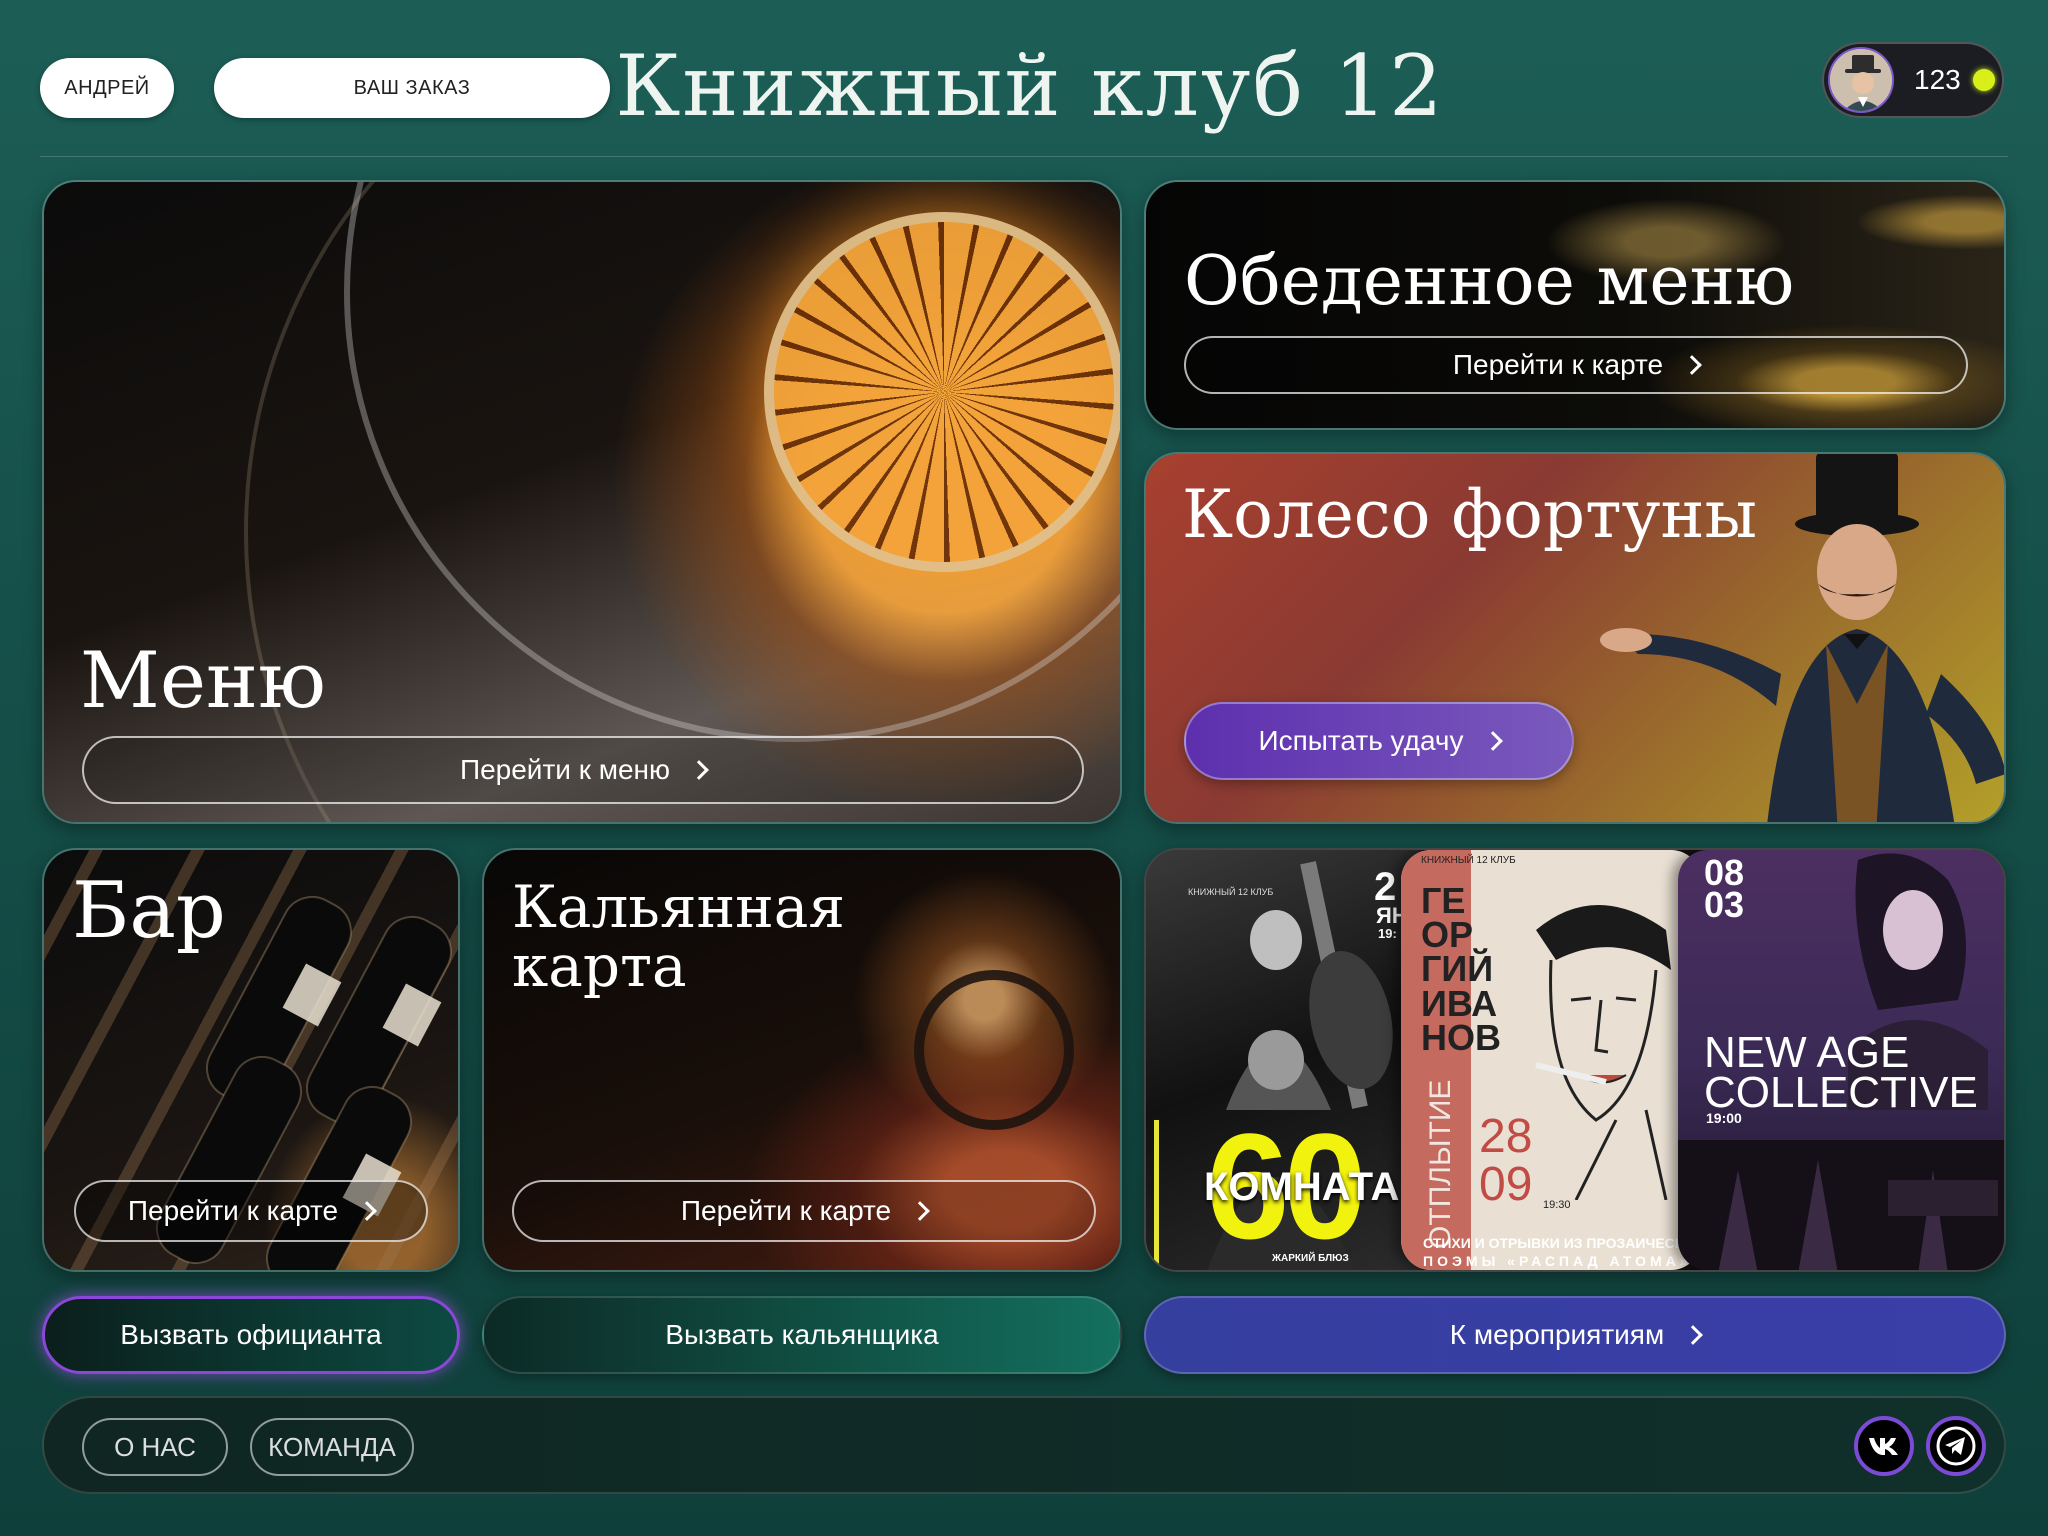  I want to click on user-name-button: АНДРЕЙ, so click(107, 88).